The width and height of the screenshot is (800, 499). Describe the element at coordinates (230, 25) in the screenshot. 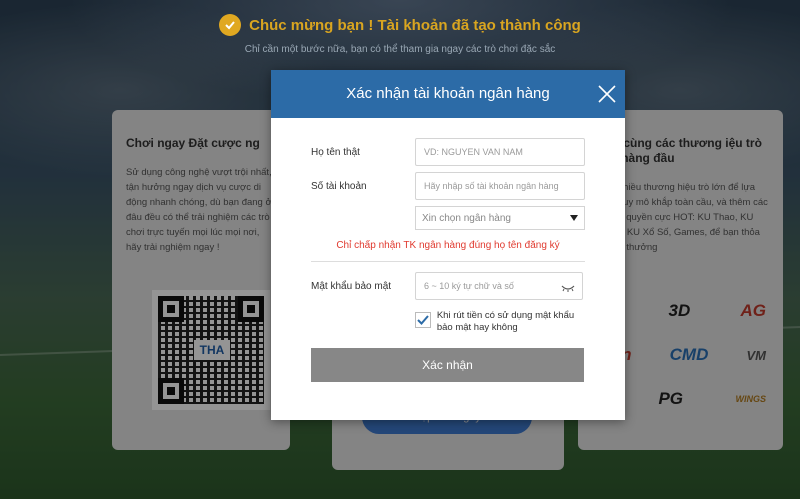

I see `check-circle-icon` at that location.